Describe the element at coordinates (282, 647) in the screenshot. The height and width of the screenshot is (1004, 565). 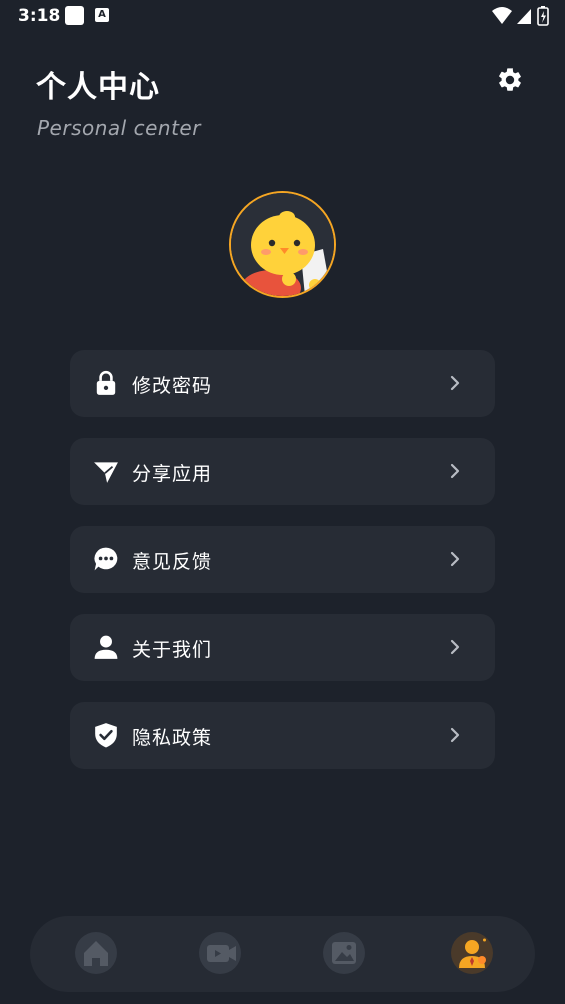
I see `menu-item-about-us: 关于我们` at that location.